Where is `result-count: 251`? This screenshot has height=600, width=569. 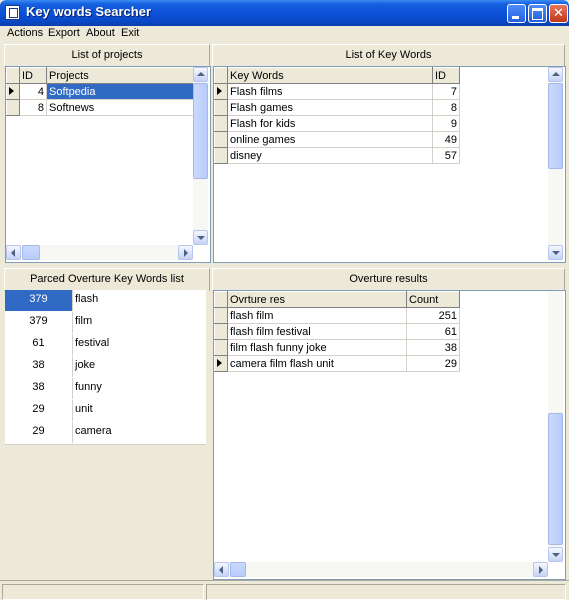
result-count: 251 is located at coordinates (433, 315).